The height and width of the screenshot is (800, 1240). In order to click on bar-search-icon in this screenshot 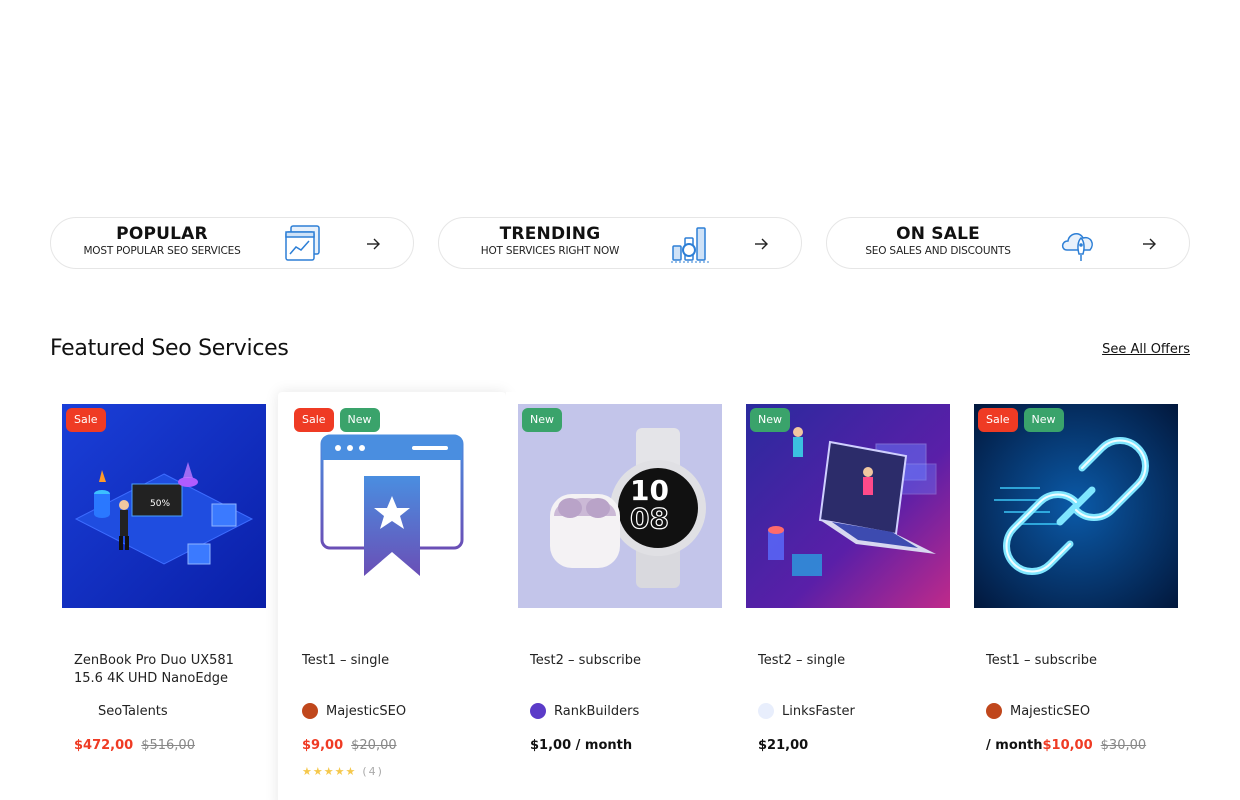, I will do `click(690, 245)`.